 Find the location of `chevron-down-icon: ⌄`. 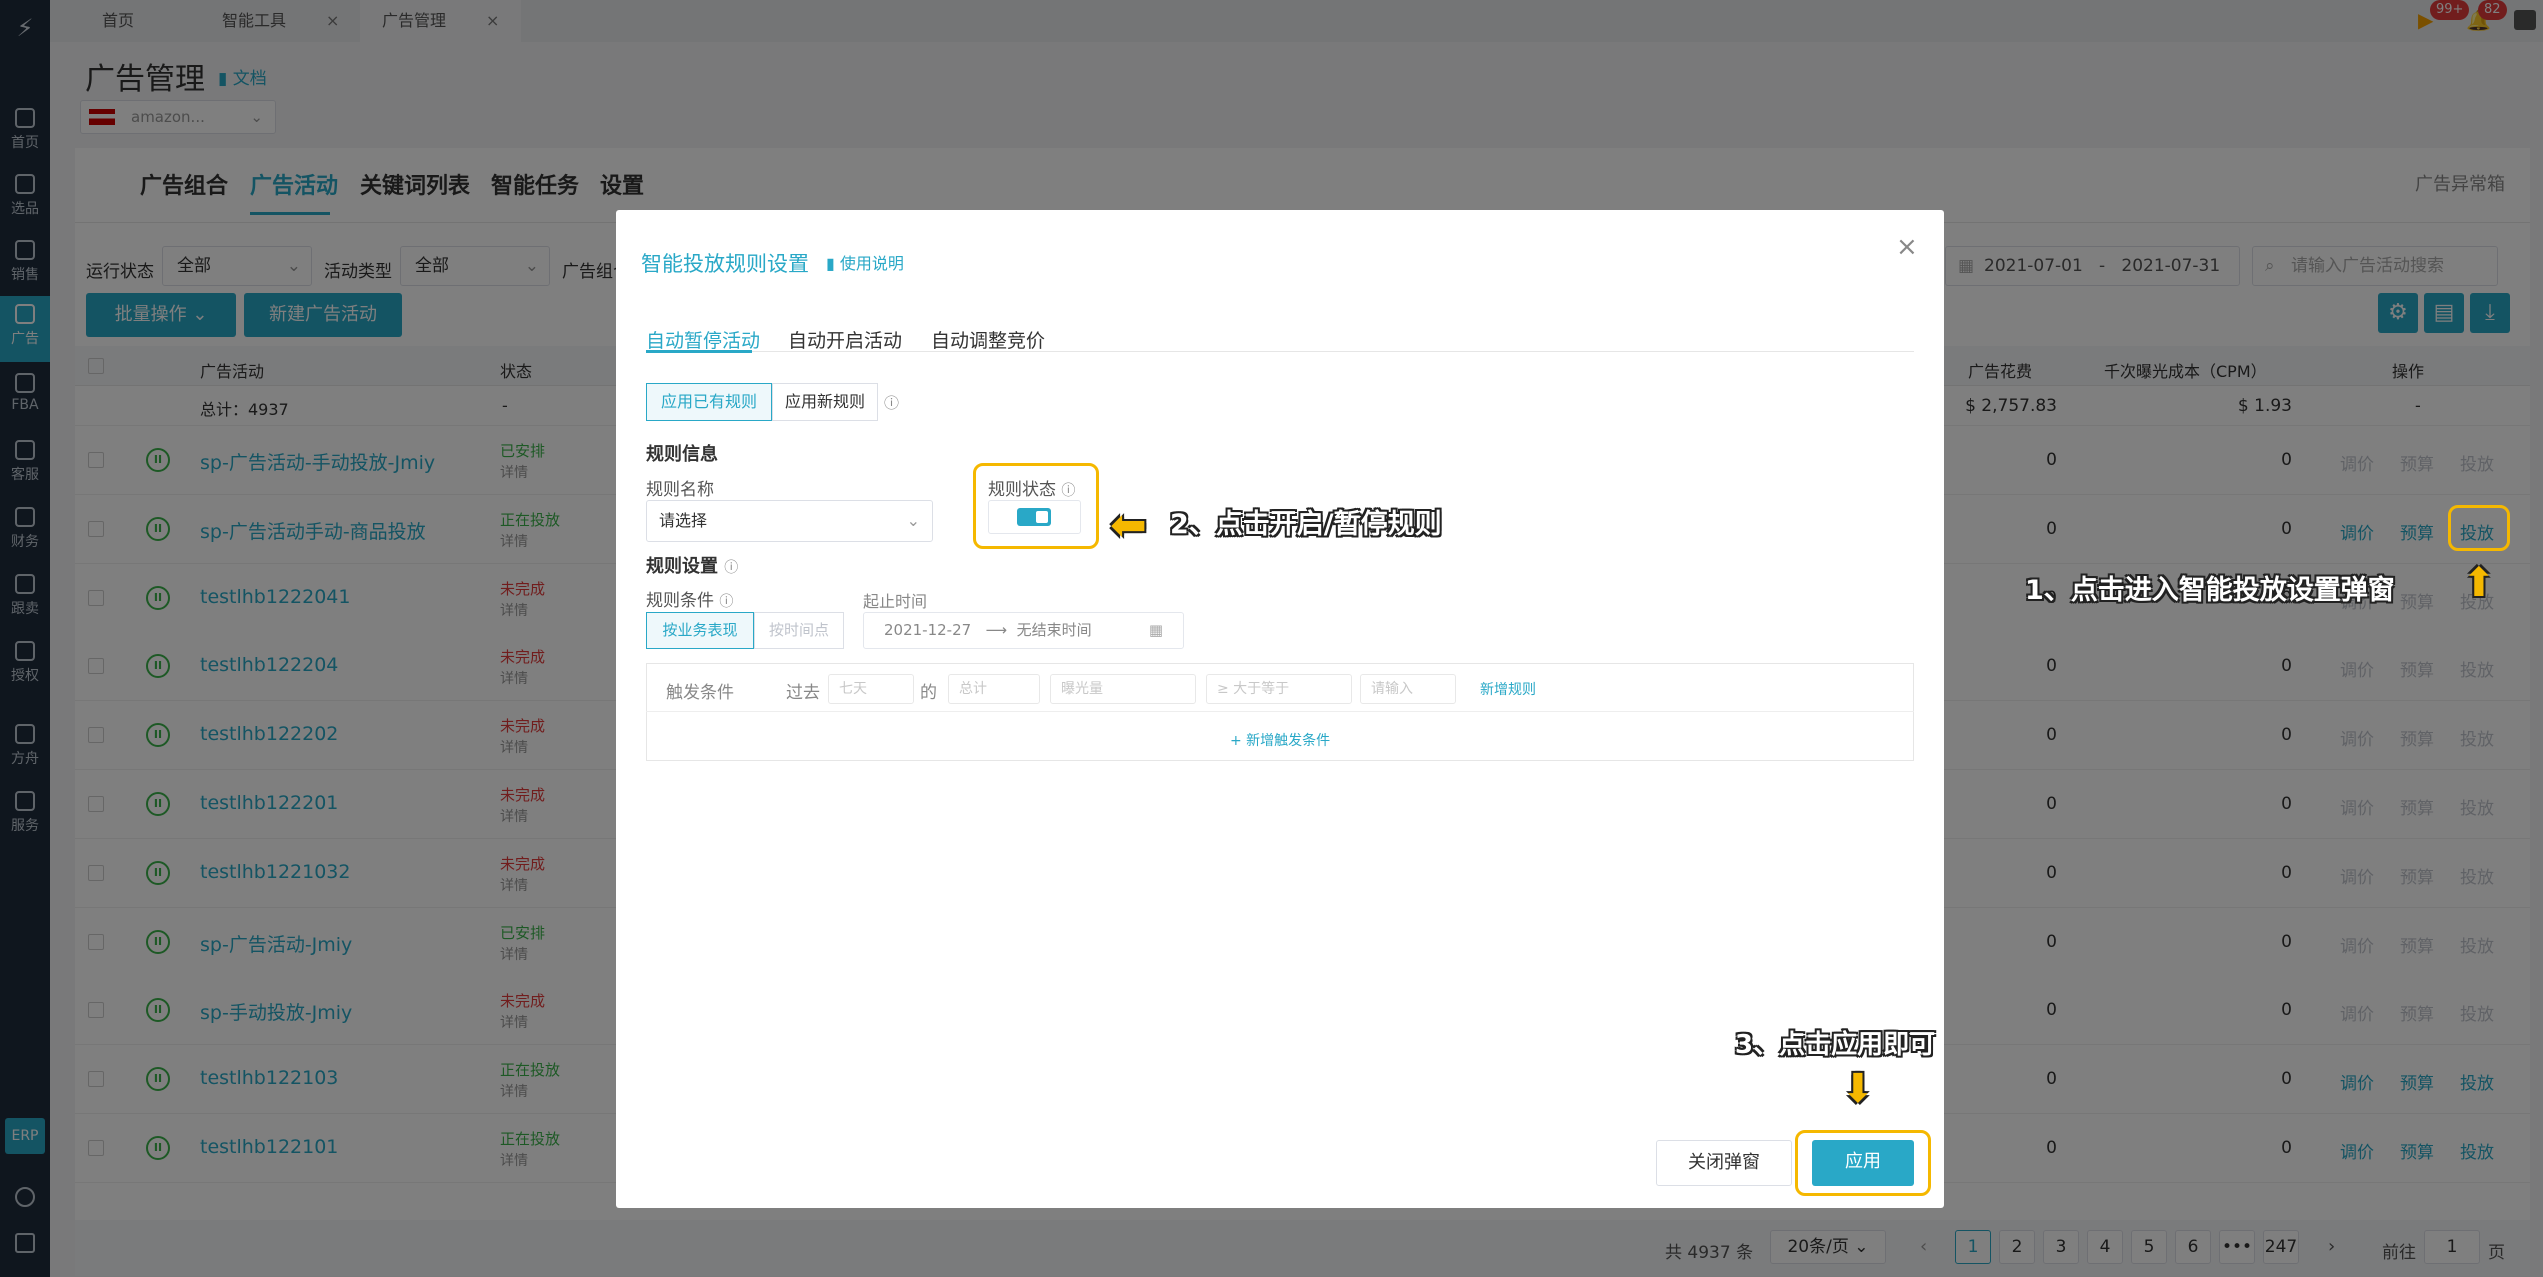

chevron-down-icon: ⌄ is located at coordinates (913, 520).